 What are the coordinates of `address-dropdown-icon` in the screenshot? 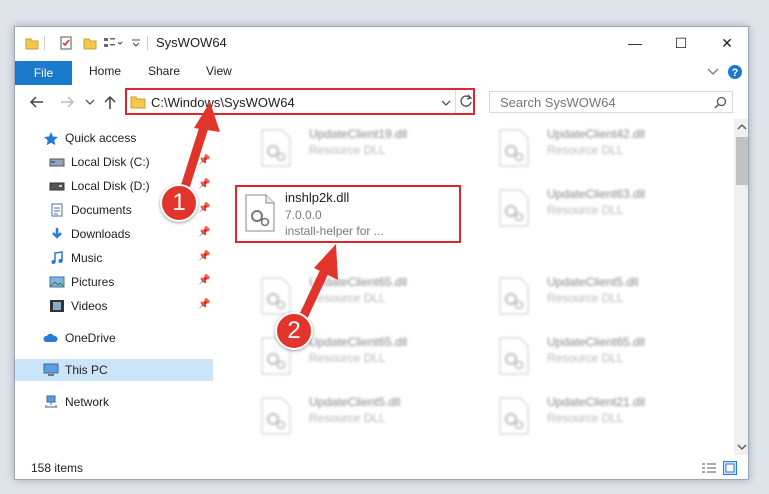 It's located at (446, 103).